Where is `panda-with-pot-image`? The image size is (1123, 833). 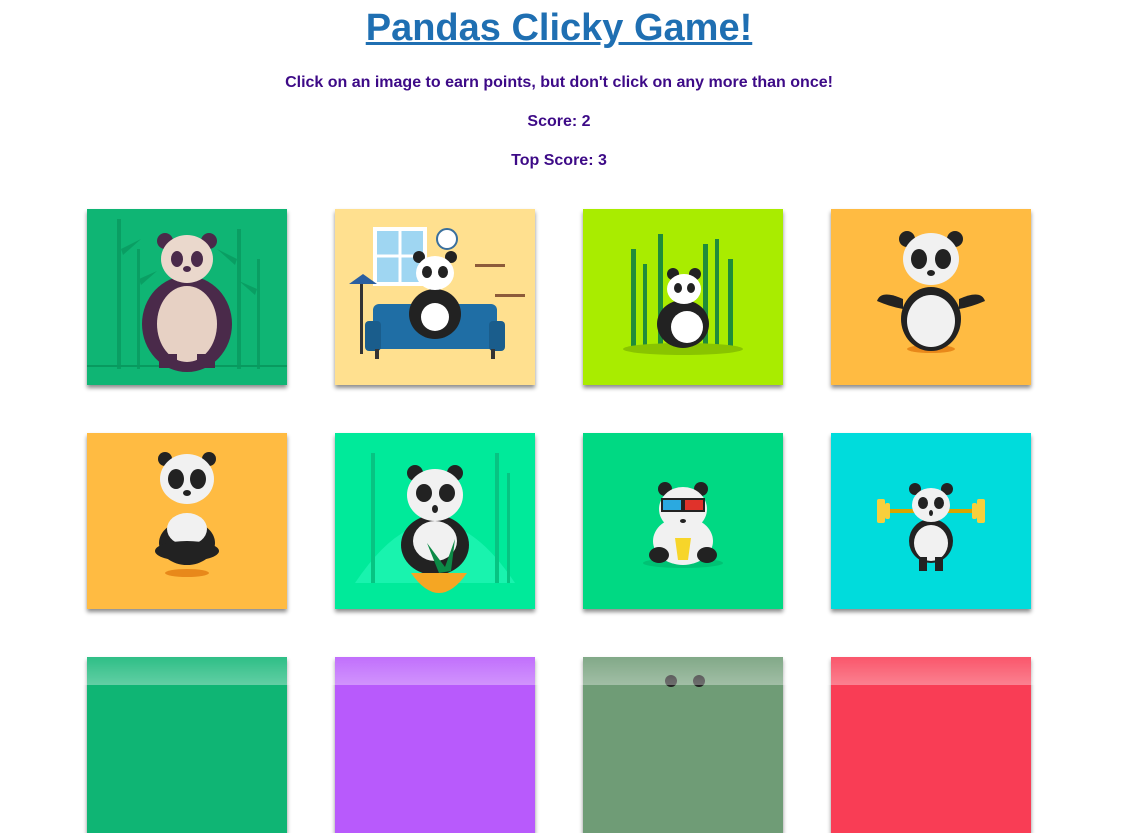 panda-with-pot-image is located at coordinates (435, 521).